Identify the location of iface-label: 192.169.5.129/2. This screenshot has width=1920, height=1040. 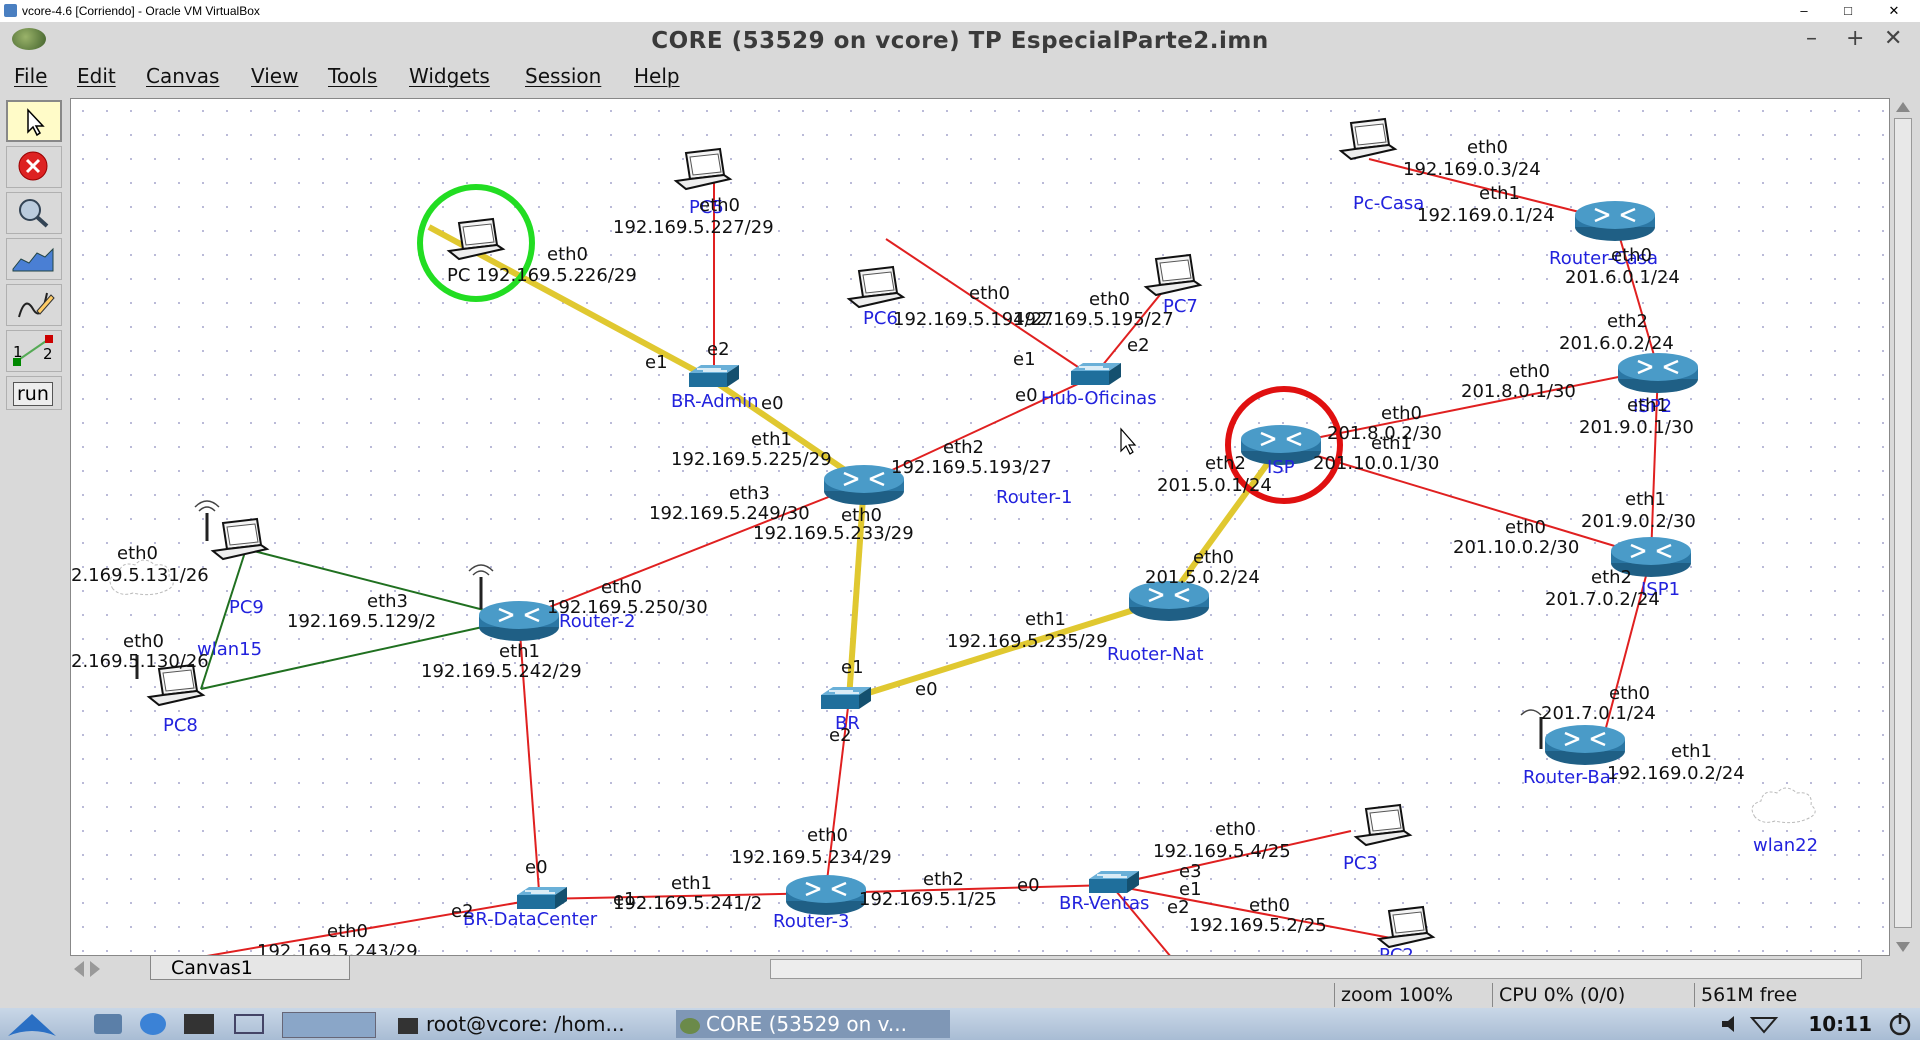
(361, 621).